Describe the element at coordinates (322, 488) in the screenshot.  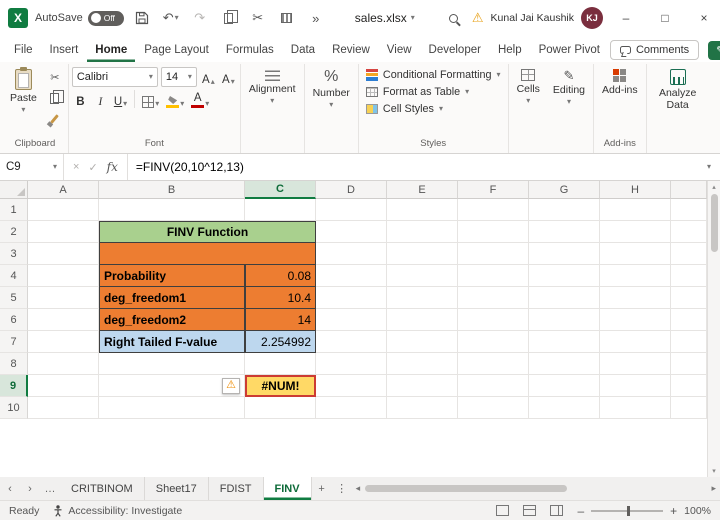
I see `new-sheet-button: +` at that location.